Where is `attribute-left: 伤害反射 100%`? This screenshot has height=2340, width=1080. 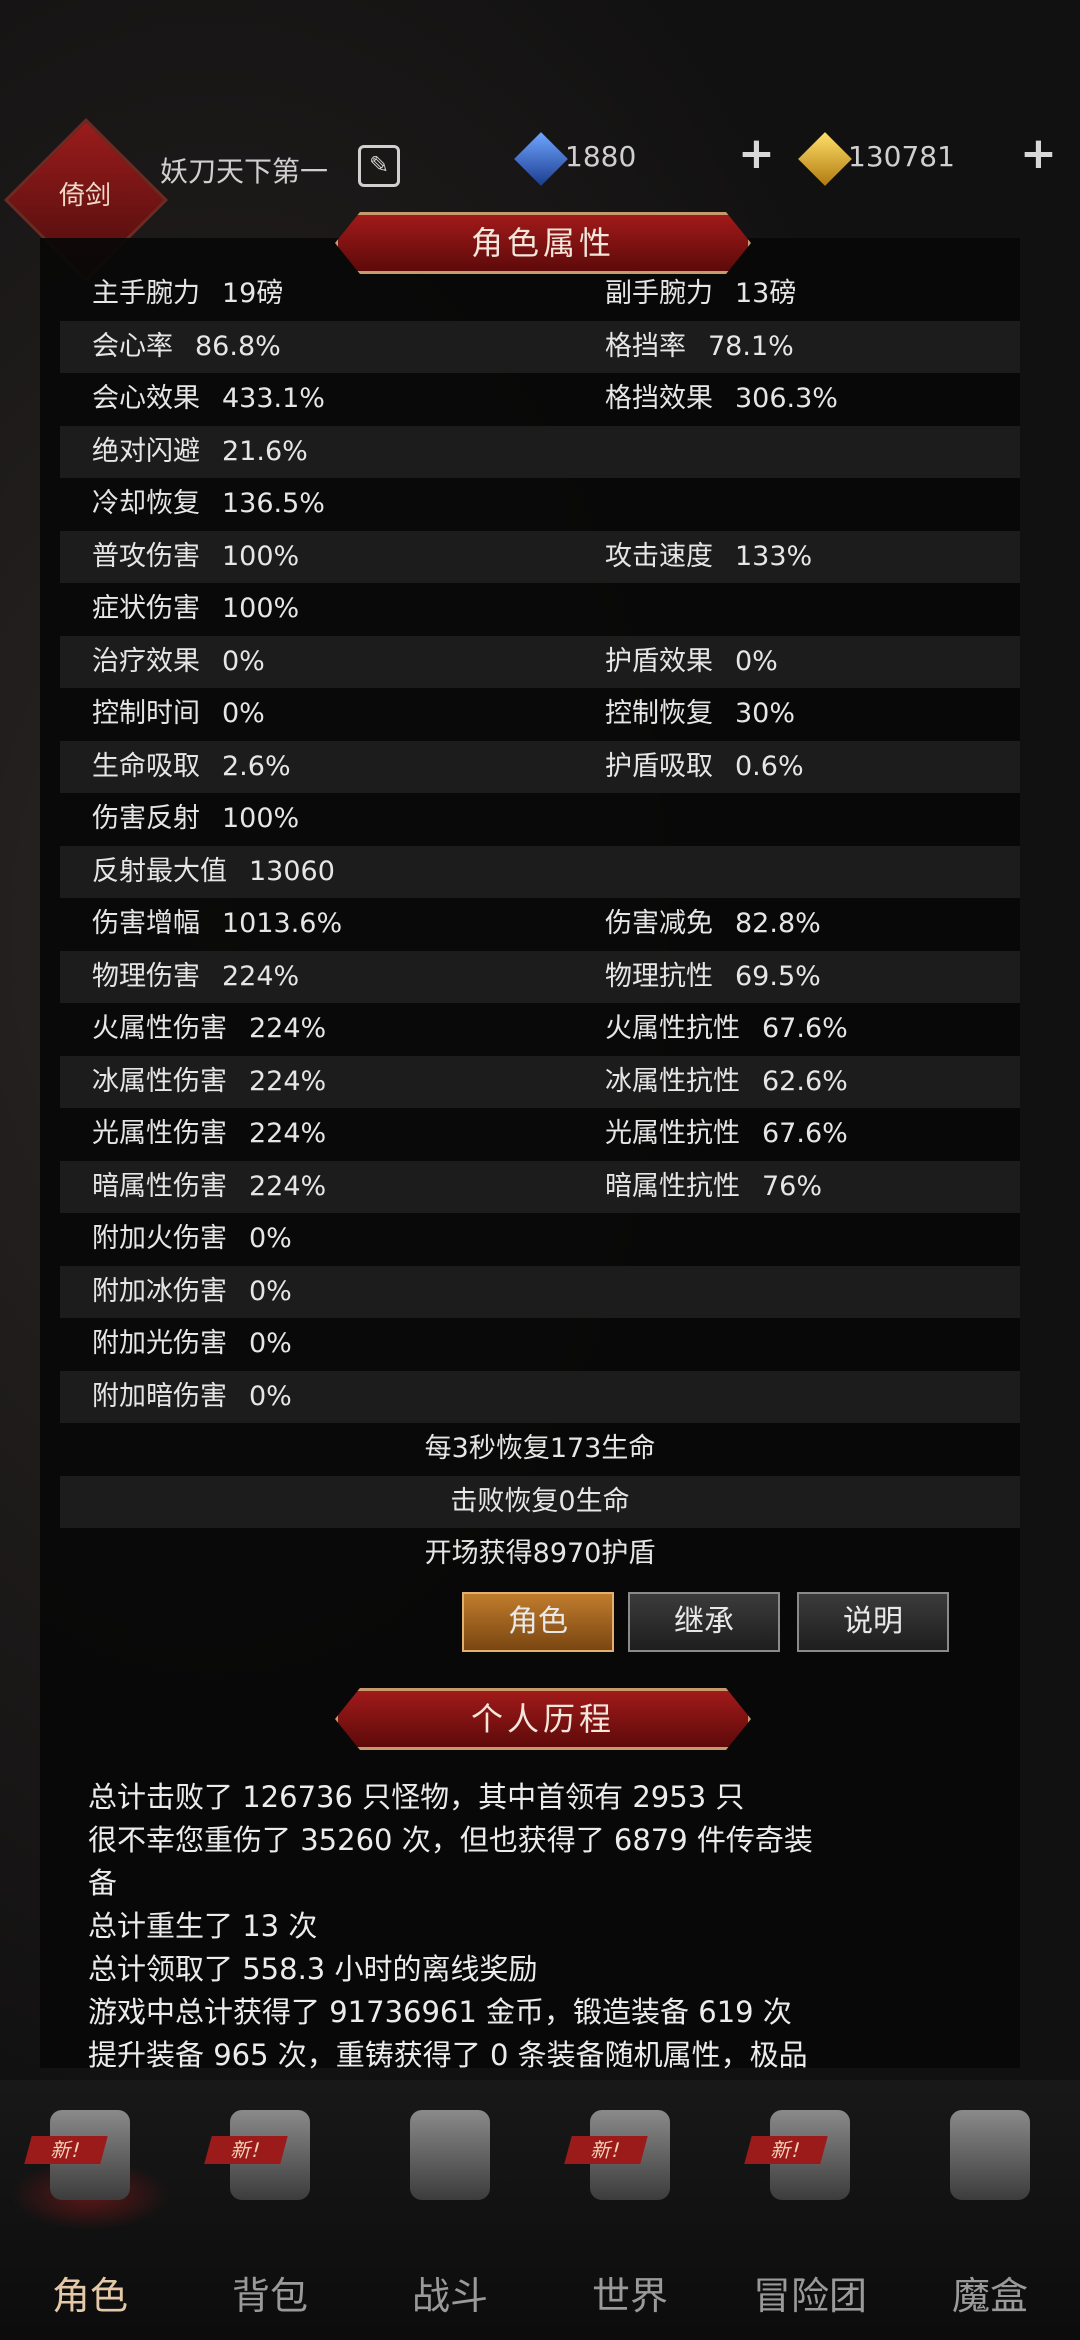
attribute-left: 伤害反射 100% is located at coordinates (195, 819).